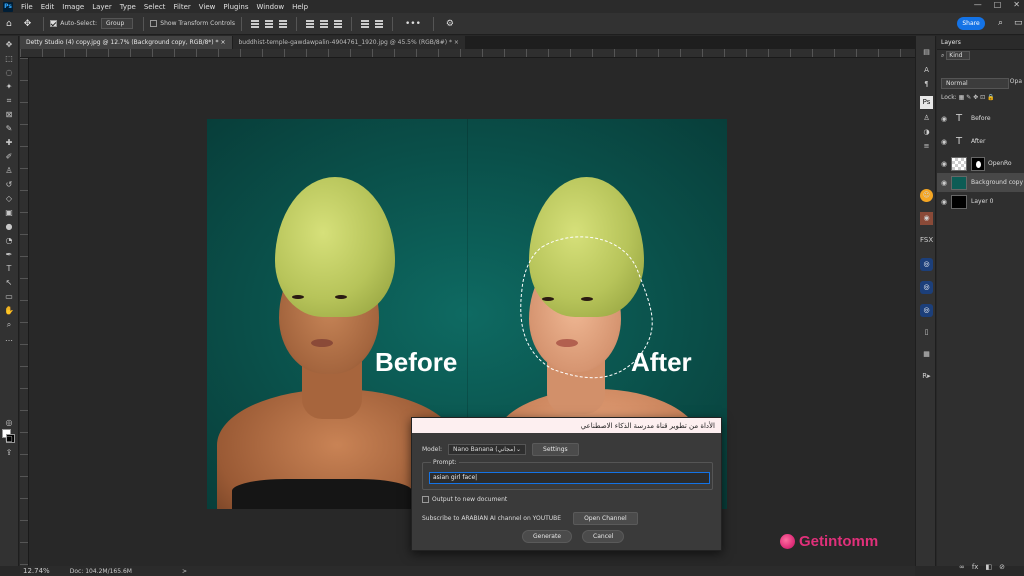 The height and width of the screenshot is (576, 1024). Describe the element at coordinates (975, 569) in the screenshot. I see `fx-button: fx` at that location.